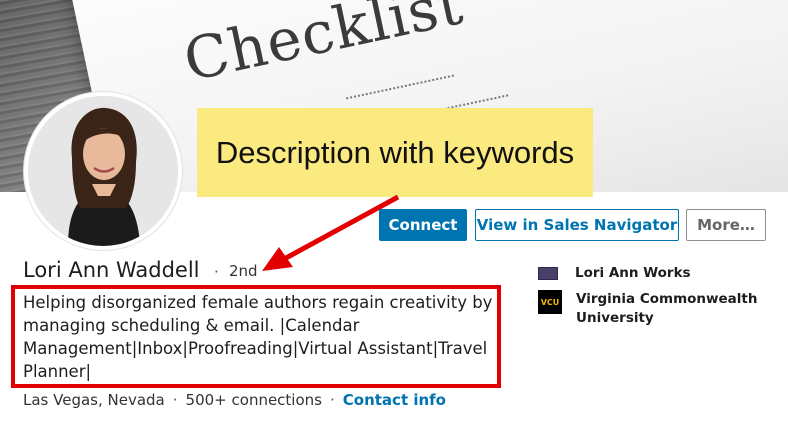  Describe the element at coordinates (243, 271) in the screenshot. I see `connection-degree-badge: 2nd` at that location.